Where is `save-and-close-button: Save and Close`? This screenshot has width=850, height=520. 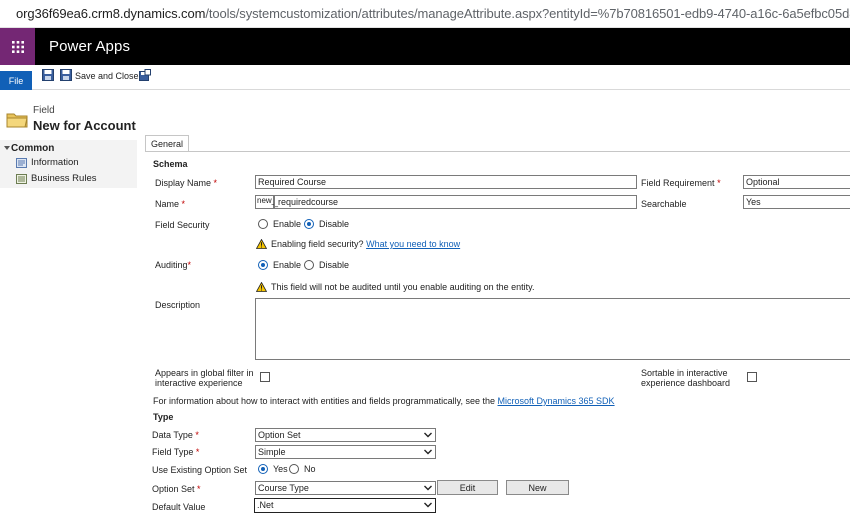 save-and-close-button: Save and Close is located at coordinates (107, 76).